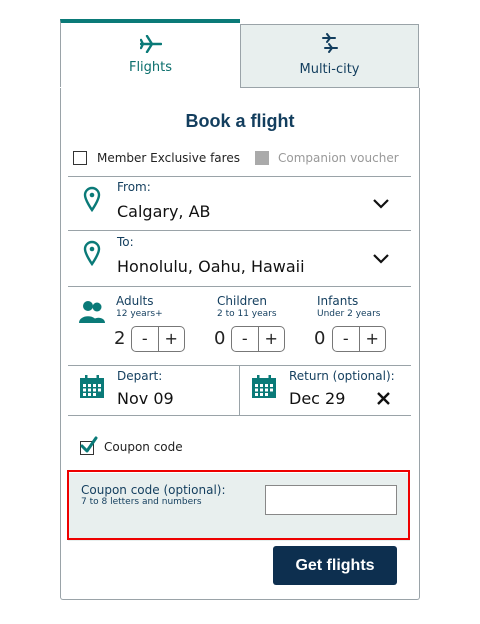  What do you see at coordinates (271, 339) in the screenshot?
I see `children-increment-button: +` at bounding box center [271, 339].